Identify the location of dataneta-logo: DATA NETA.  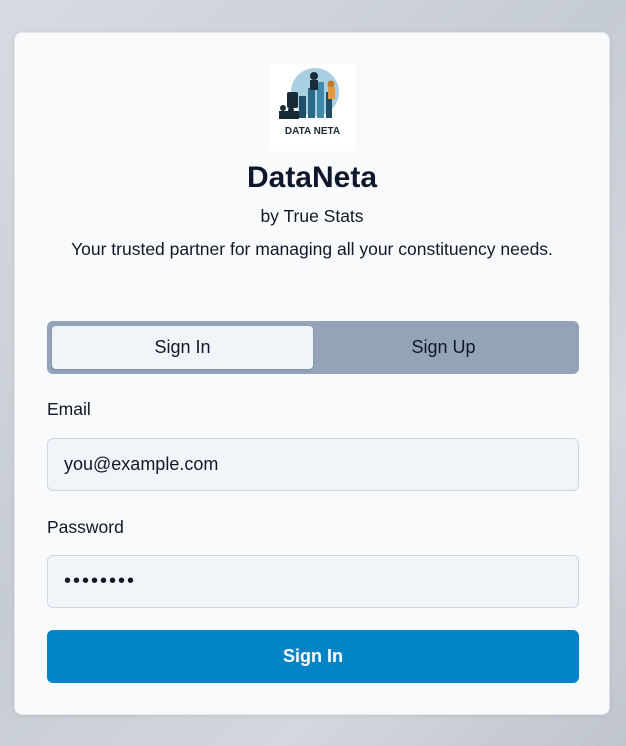
(312, 107).